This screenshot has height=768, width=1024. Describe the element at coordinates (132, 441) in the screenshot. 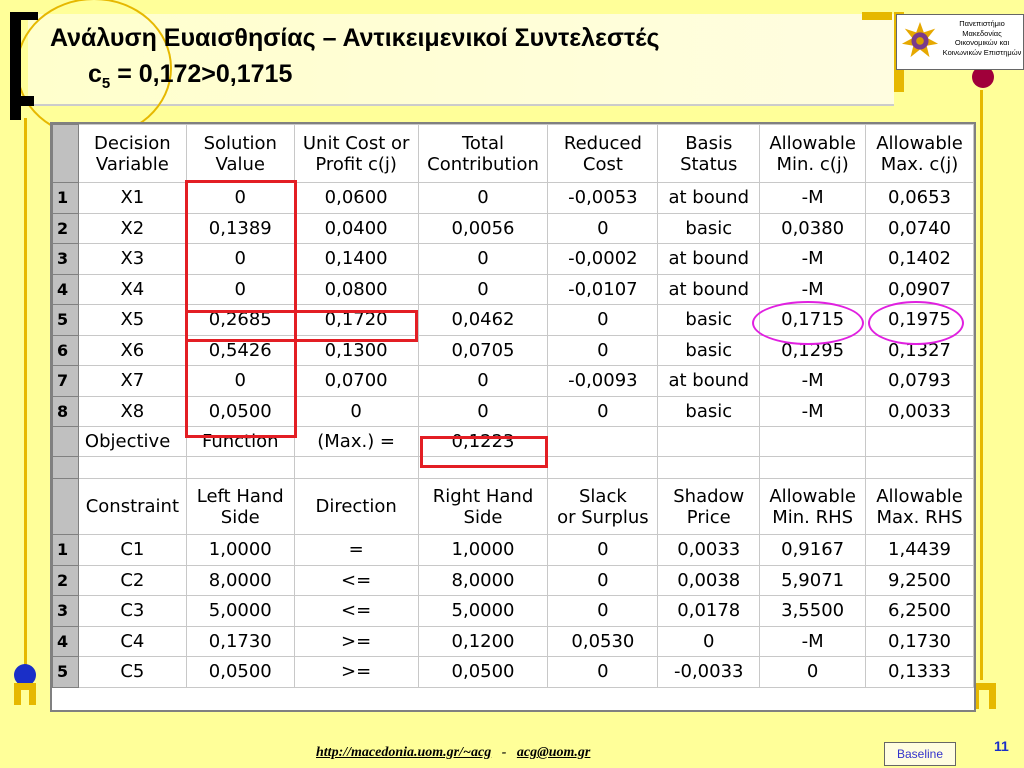

I see `objective-cell: Objective` at that location.